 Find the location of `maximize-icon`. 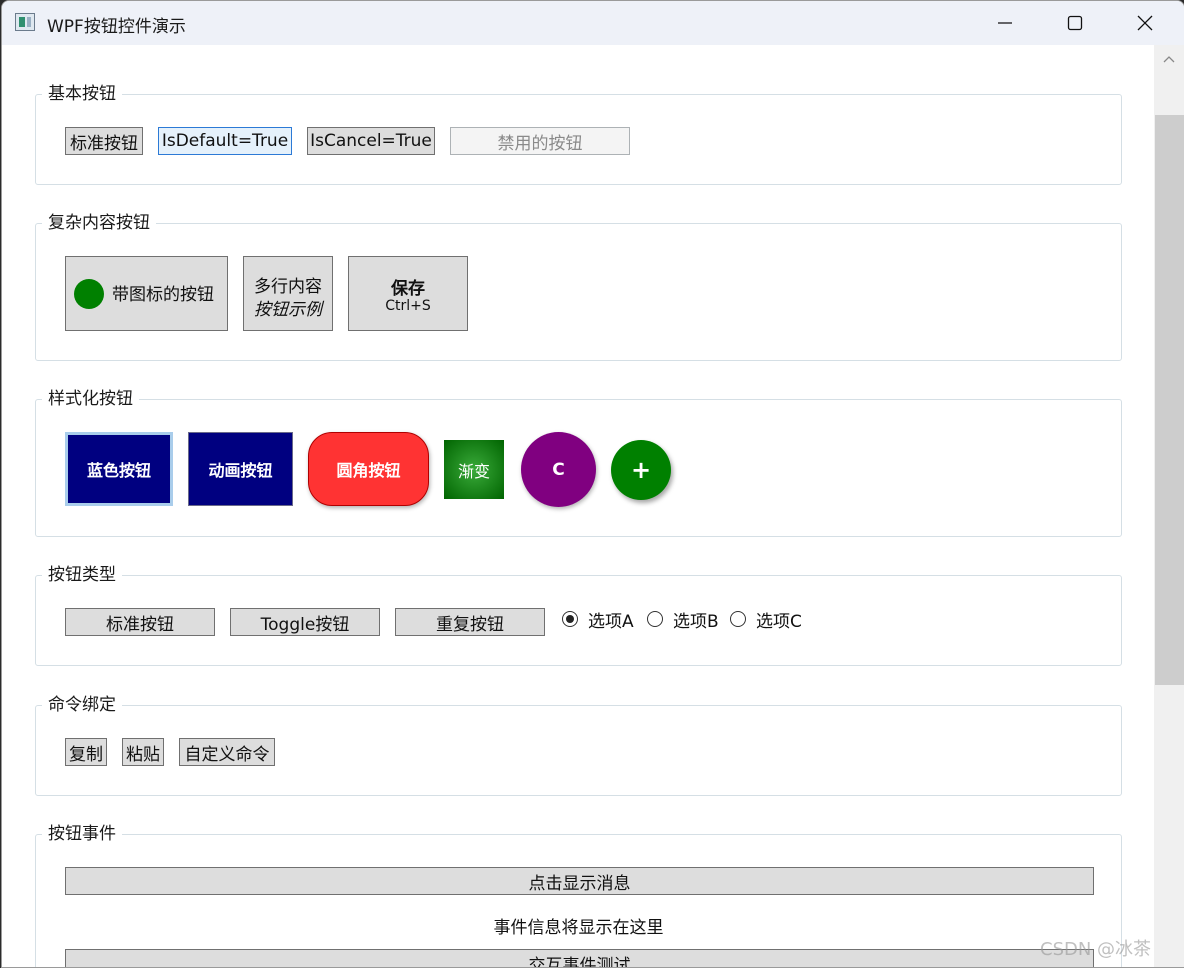

maximize-icon is located at coordinates (1075, 23).